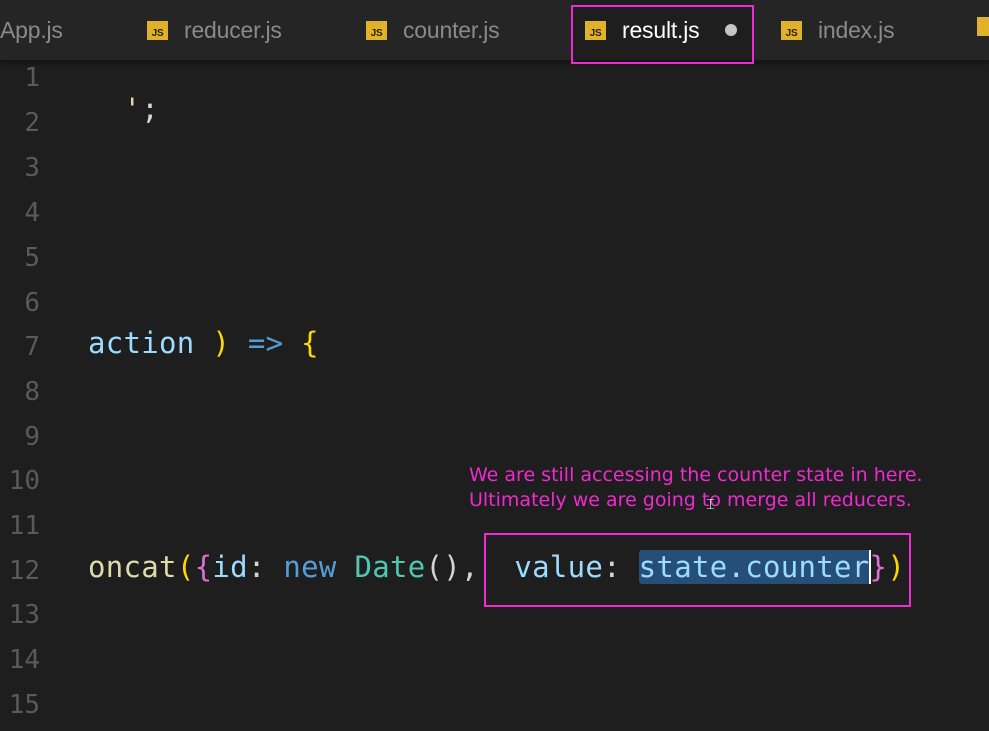 This screenshot has width=989, height=731. Describe the element at coordinates (150, 109) in the screenshot. I see `code-token: ;` at that location.